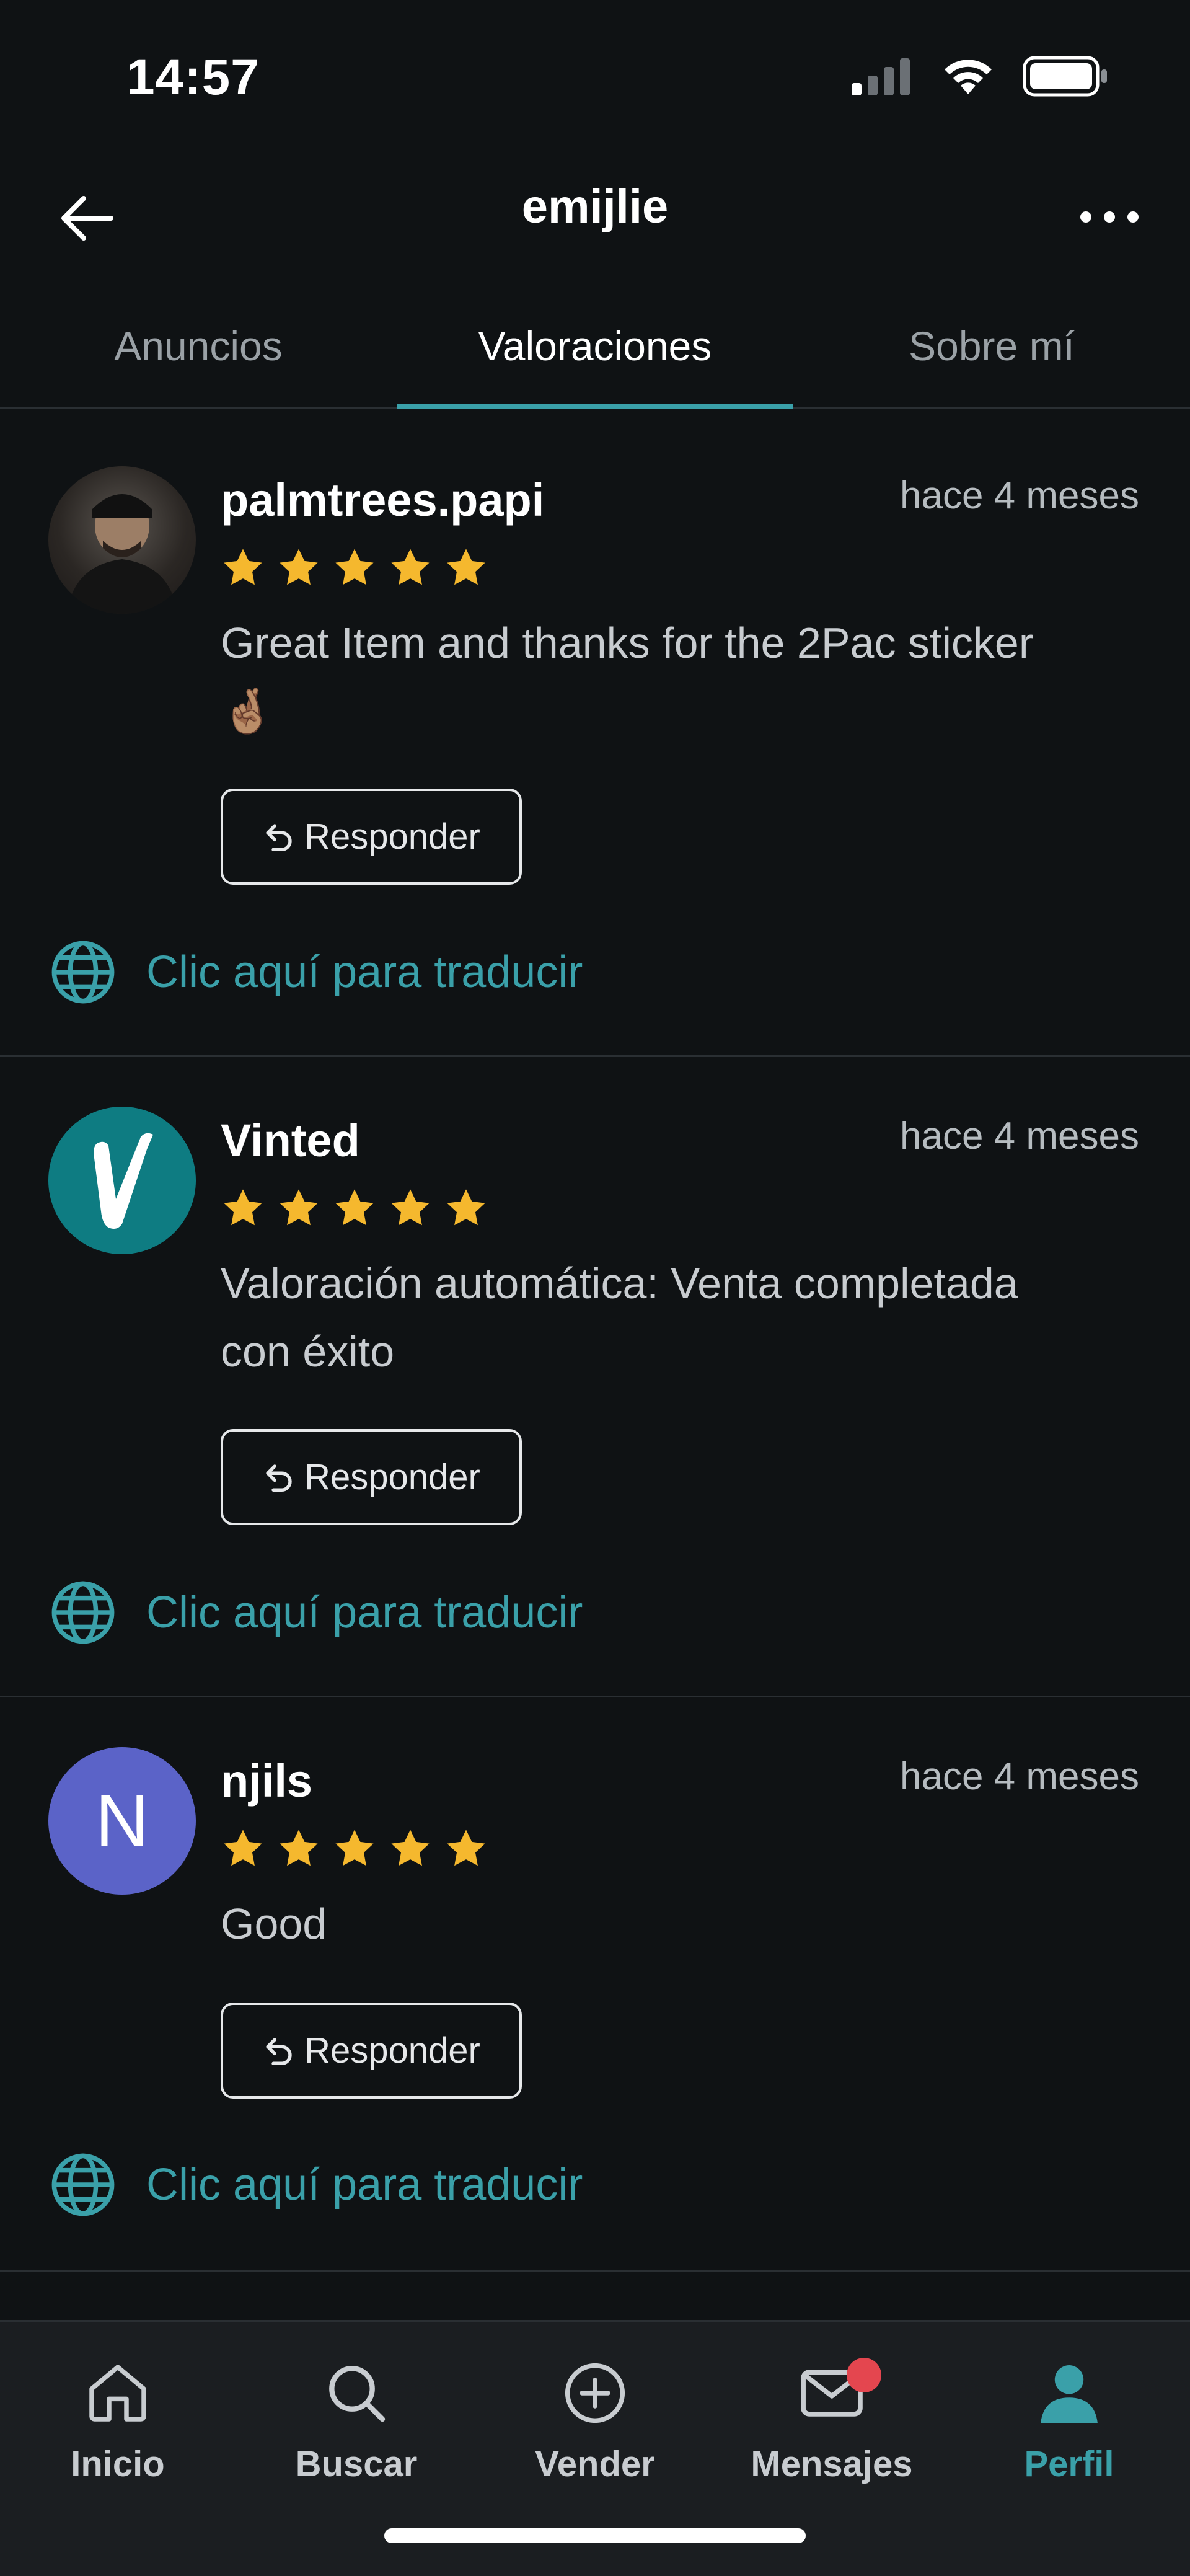  What do you see at coordinates (198, 346) in the screenshot?
I see `tab-anuncios: Anuncios` at bounding box center [198, 346].